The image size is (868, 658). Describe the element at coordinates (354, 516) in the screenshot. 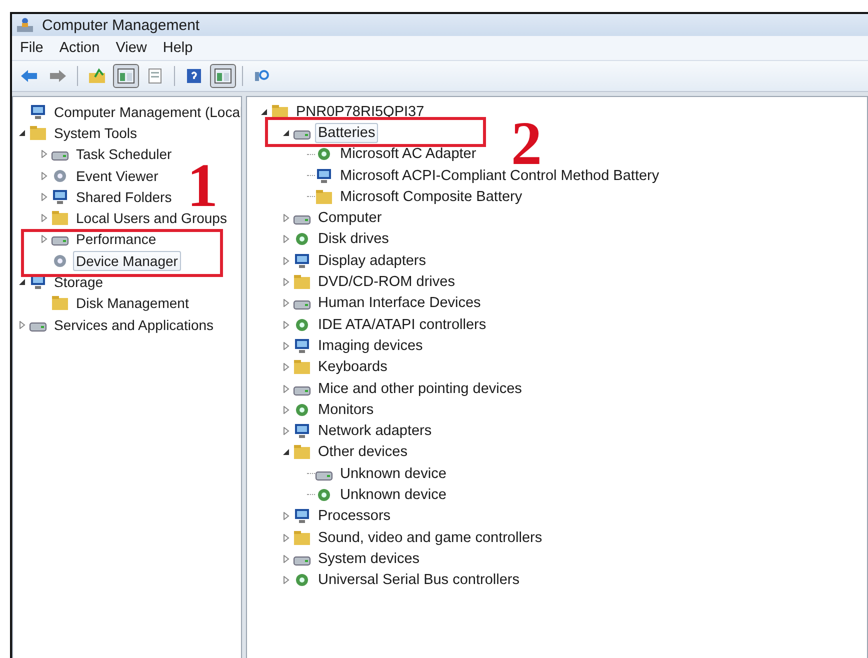

I see `tree-item: Processors` at that location.